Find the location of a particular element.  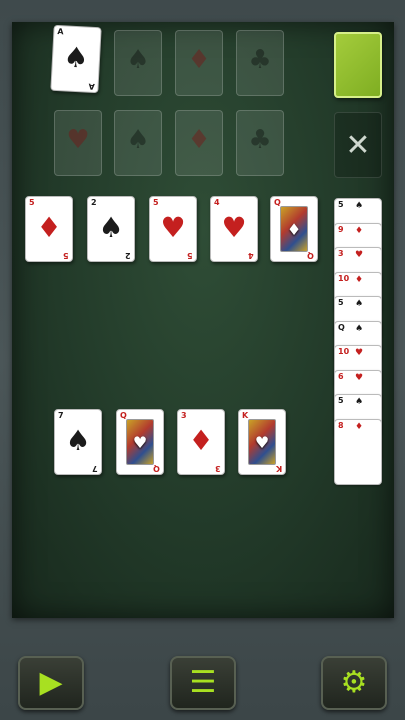

foundation-slot-clubs-2: ♣ is located at coordinates (260, 143).